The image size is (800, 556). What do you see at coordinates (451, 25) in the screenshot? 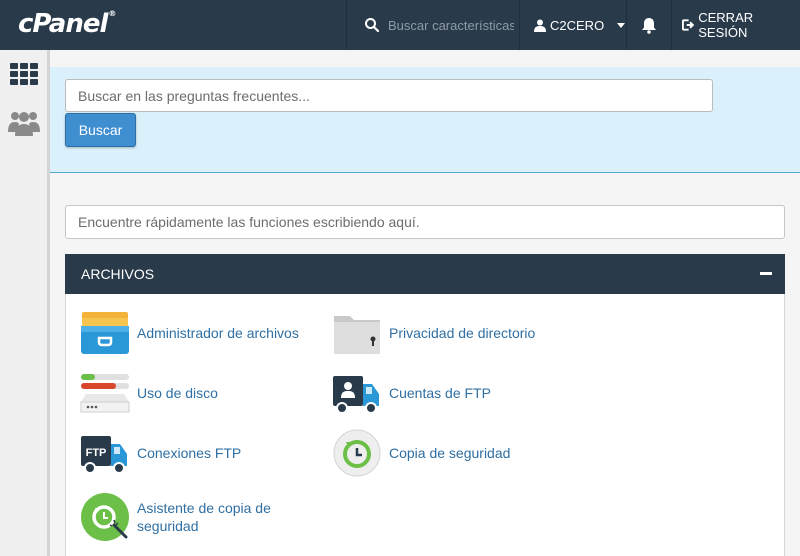
I see `feature-search-input` at bounding box center [451, 25].